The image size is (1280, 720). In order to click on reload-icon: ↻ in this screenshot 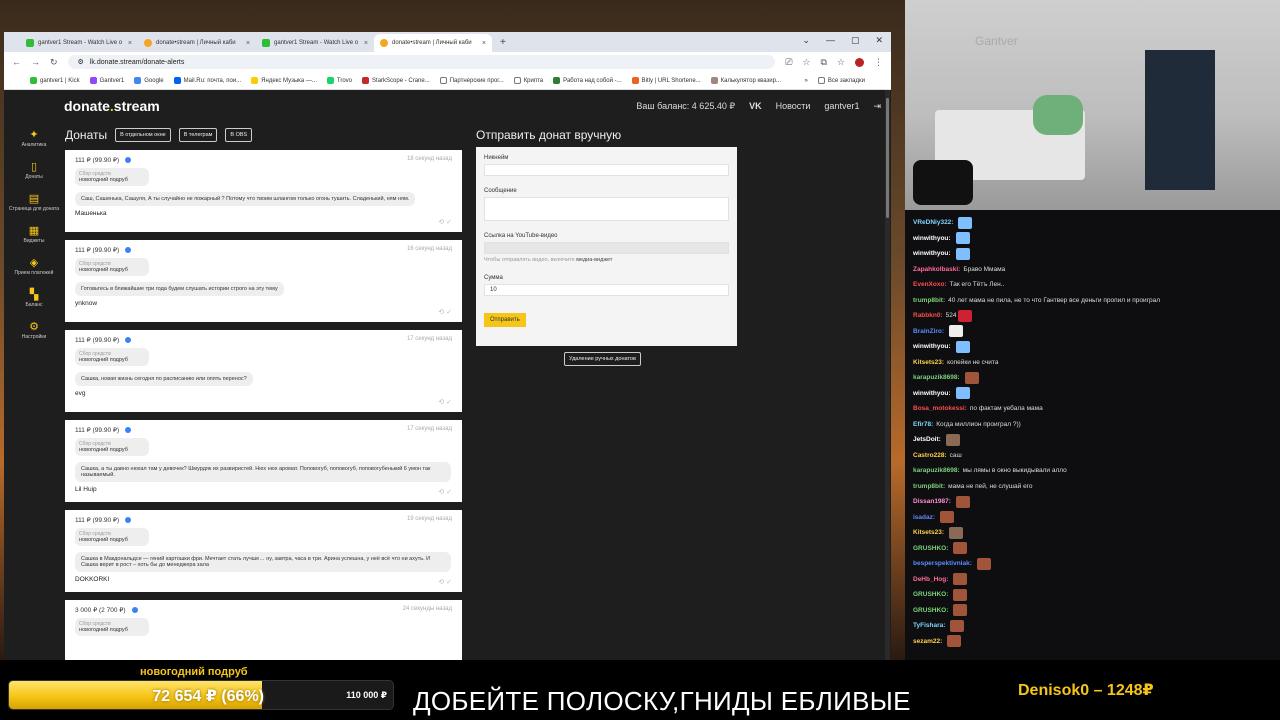, I will do `click(54, 62)`.